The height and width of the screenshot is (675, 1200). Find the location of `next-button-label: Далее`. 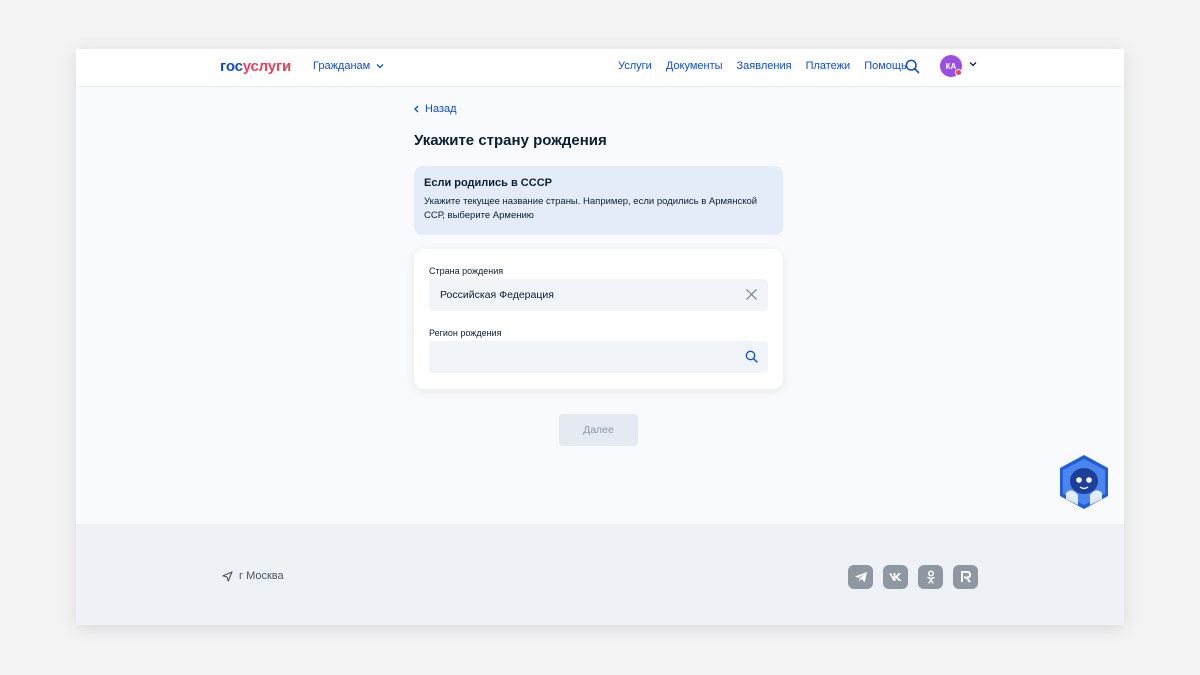

next-button-label: Далее is located at coordinates (598, 430).